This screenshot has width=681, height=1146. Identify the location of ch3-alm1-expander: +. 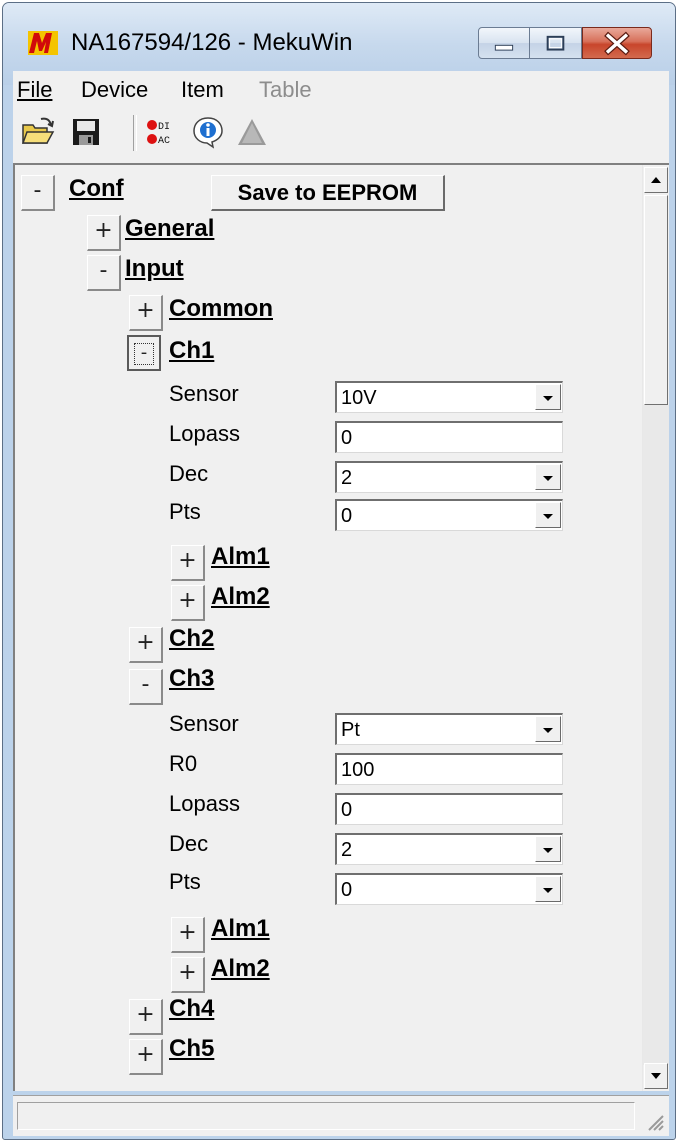
(188, 935).